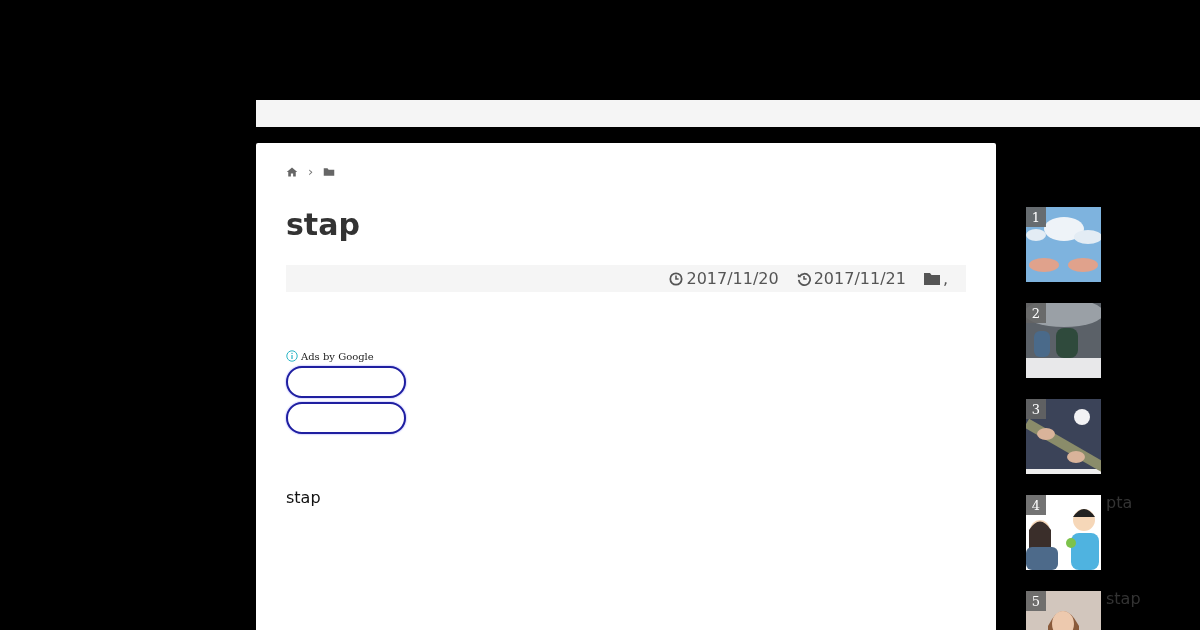 This screenshot has width=1200, height=630. I want to click on rank-badge: 4, so click(1036, 505).